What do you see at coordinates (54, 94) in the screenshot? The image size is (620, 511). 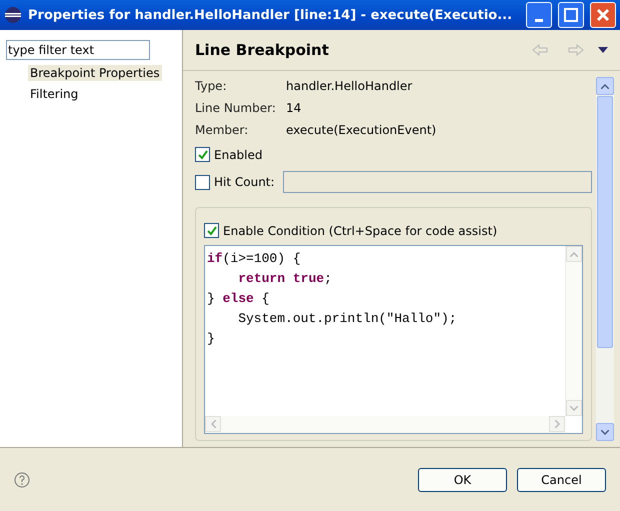 I see `tree-item: Filtering` at bounding box center [54, 94].